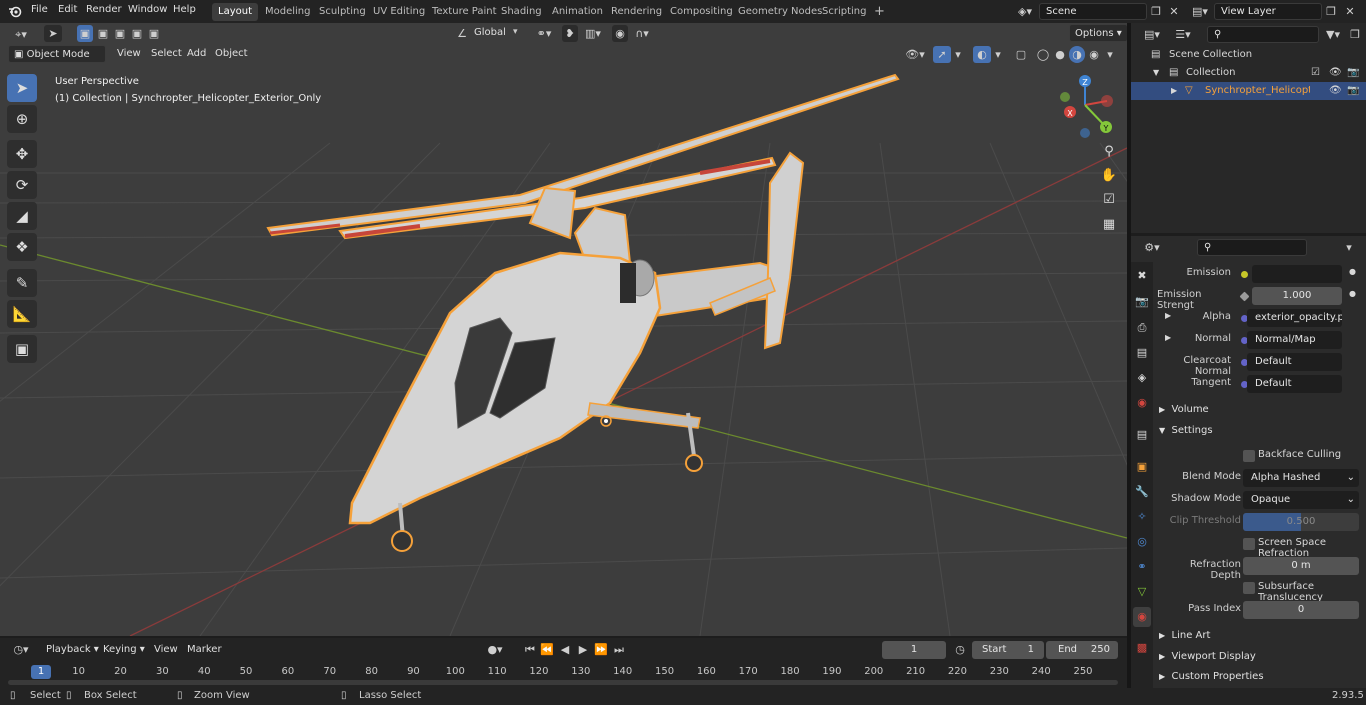  I want to click on delete-view-layer-icon: ✕, so click(1350, 11).